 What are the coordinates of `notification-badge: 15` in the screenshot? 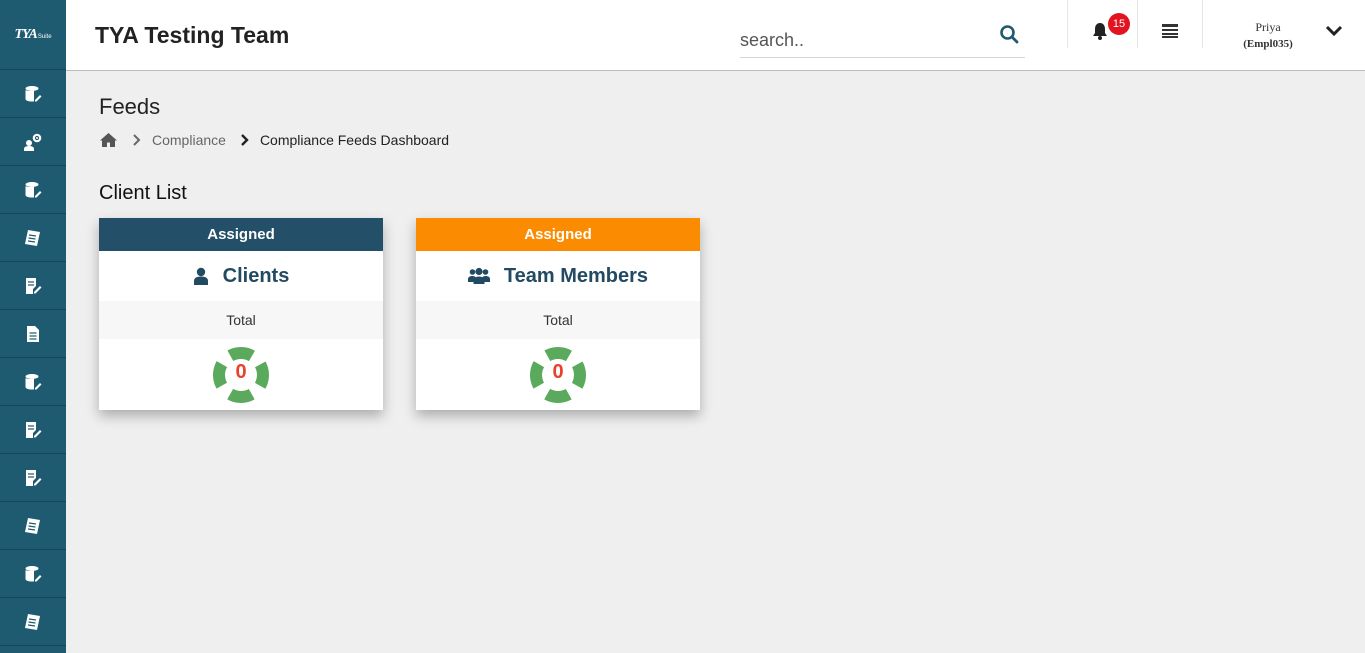 It's located at (1119, 24).